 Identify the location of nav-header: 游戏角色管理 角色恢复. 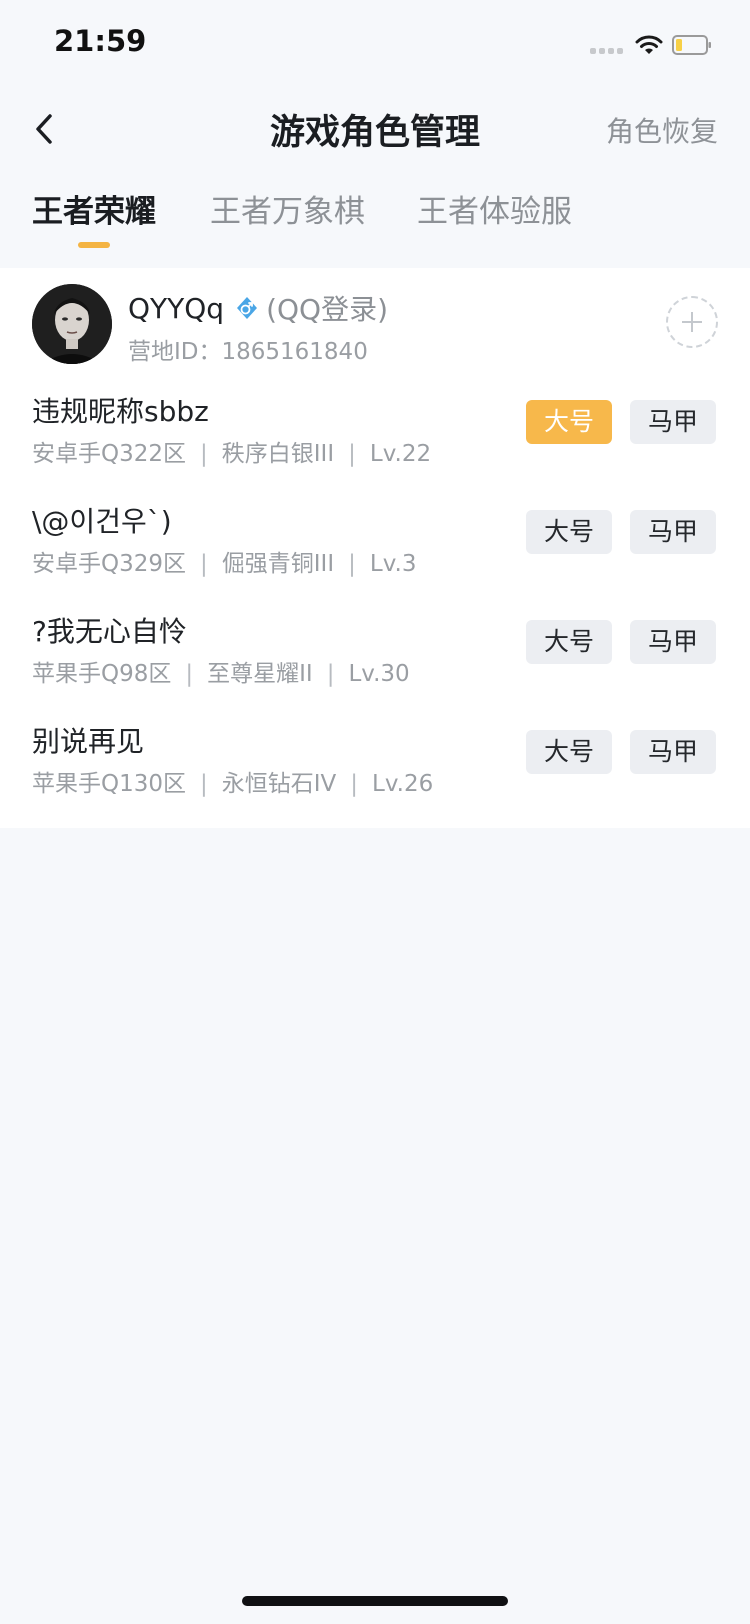
(375, 130).